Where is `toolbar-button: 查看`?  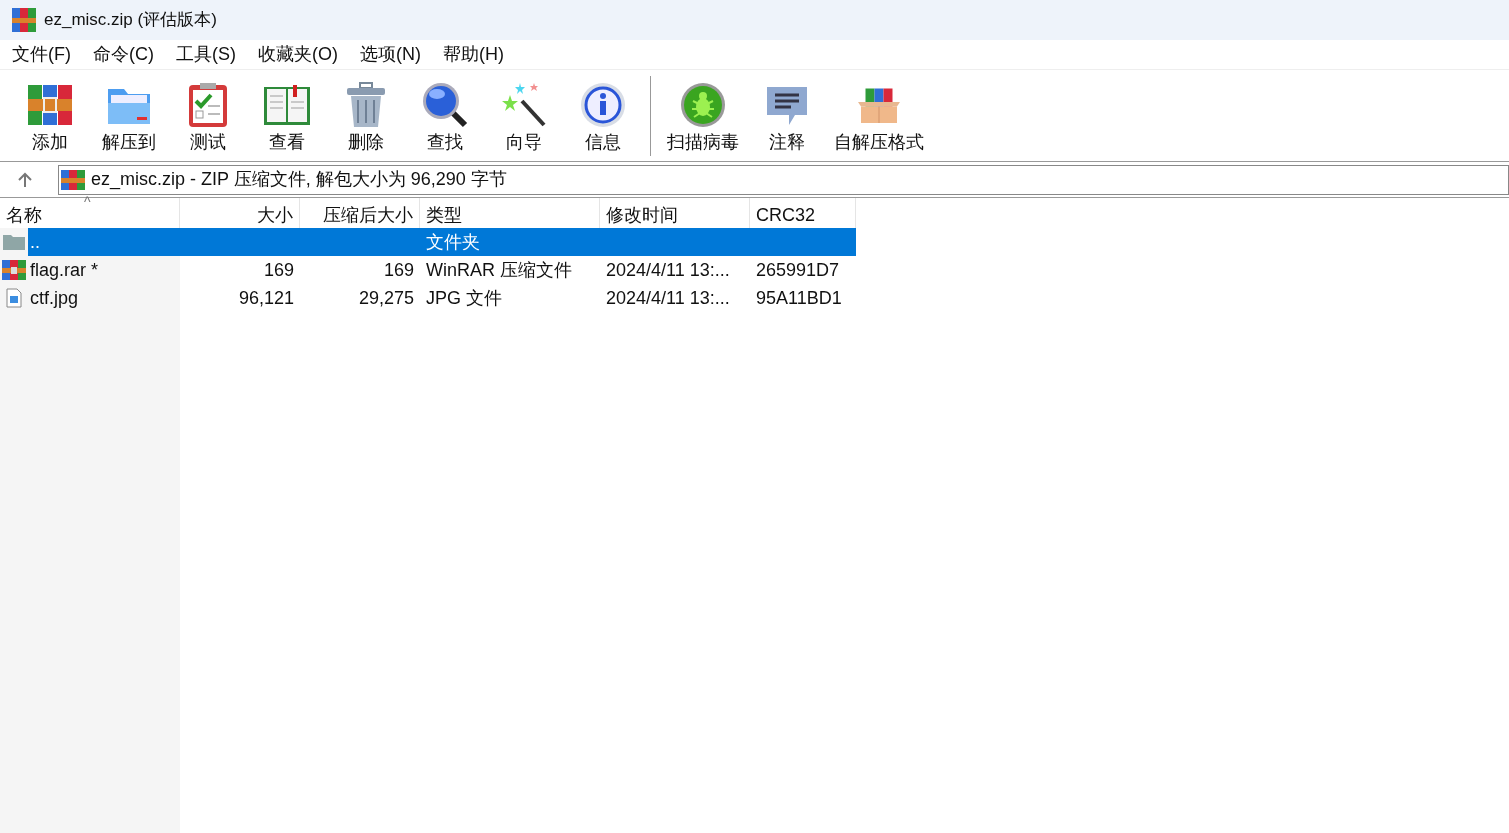 toolbar-button: 查看 is located at coordinates (286, 115).